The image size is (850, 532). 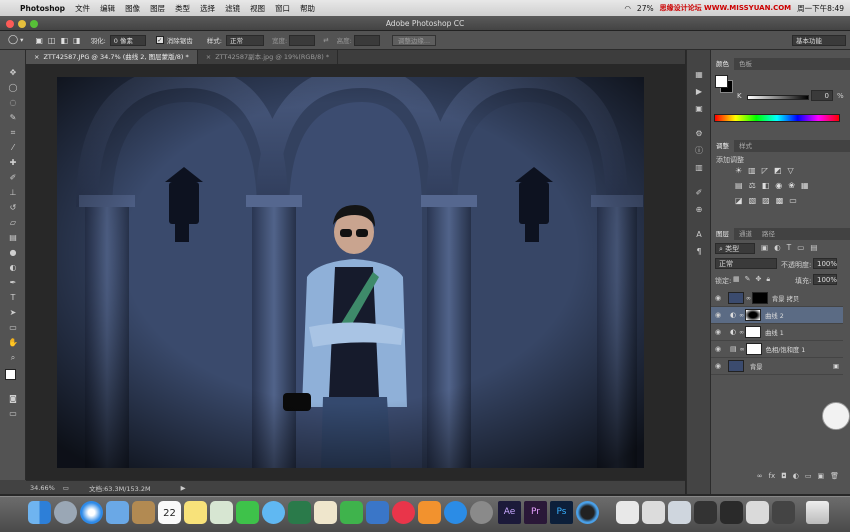 I want to click on launchpad-icon, so click(x=65, y=512).